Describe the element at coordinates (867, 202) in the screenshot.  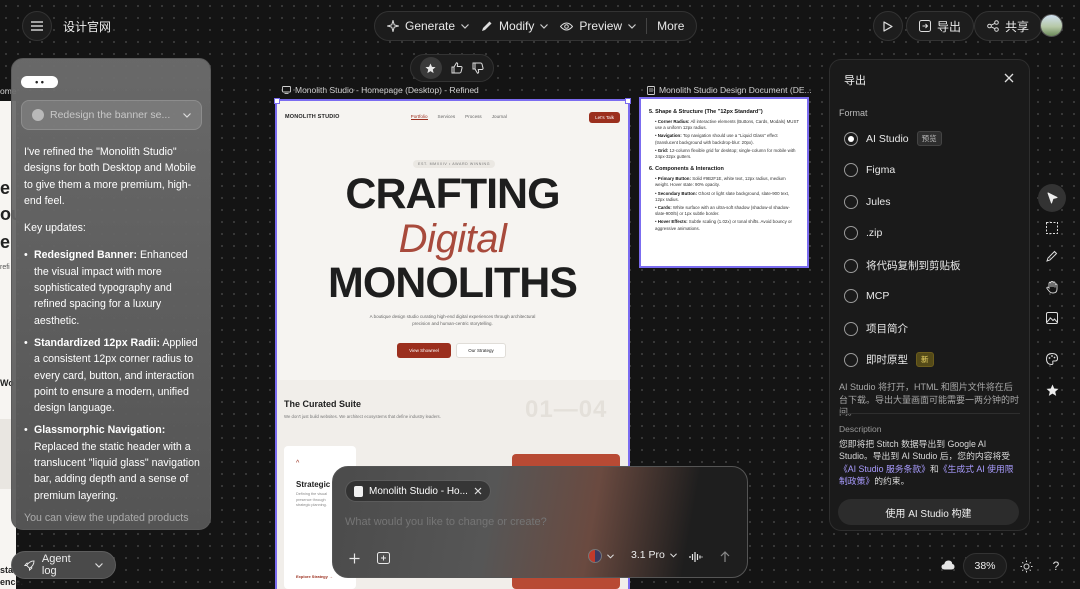
I see `option-jules: Jules` at that location.